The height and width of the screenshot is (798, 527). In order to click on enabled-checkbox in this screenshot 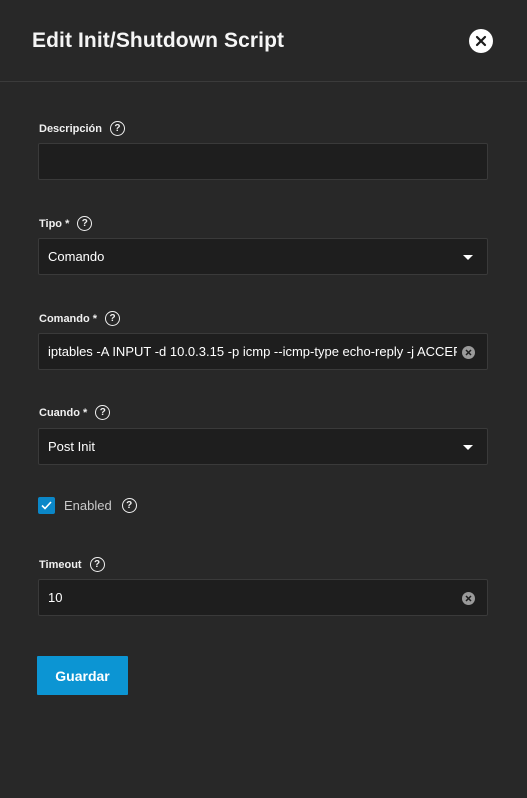, I will do `click(46, 505)`.